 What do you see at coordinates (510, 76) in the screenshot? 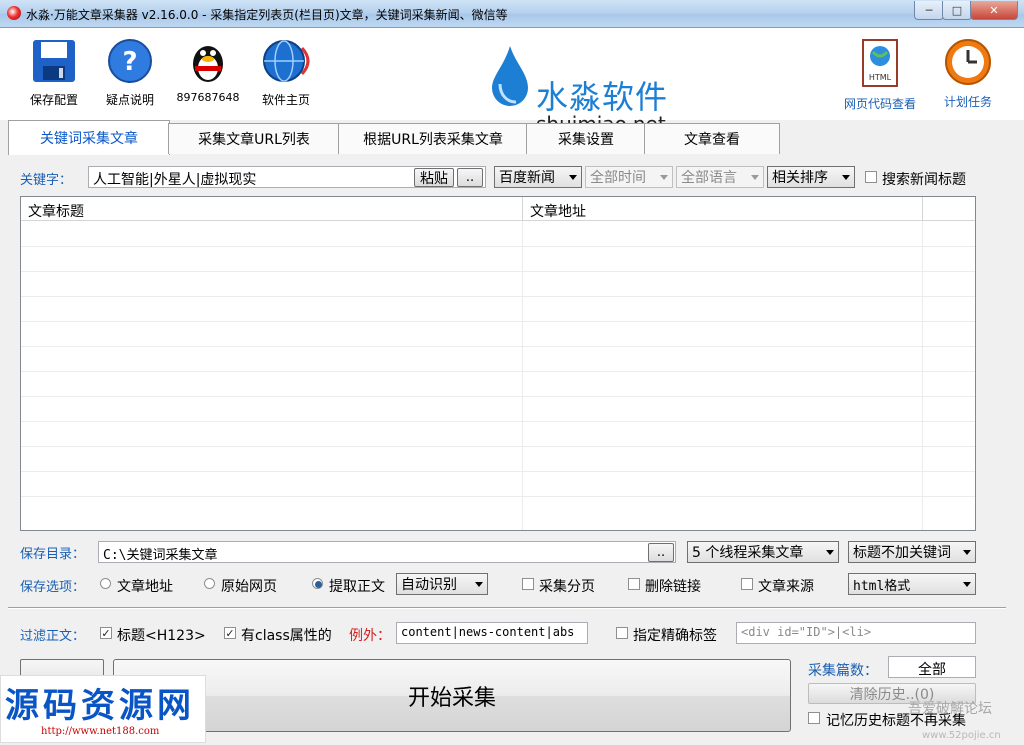
I see `water-drop-logo-icon` at bounding box center [510, 76].